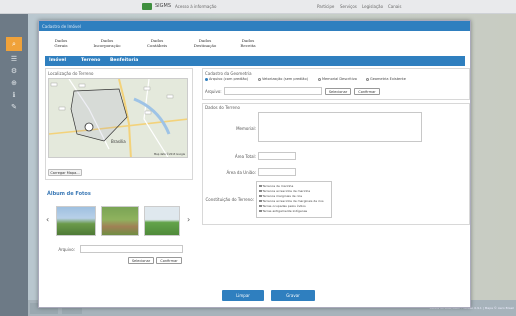 This screenshot has width=516, height=316. What do you see at coordinates (229, 199) in the screenshot?
I see `constitution-label: Constituição do Terreno:` at bounding box center [229, 199].